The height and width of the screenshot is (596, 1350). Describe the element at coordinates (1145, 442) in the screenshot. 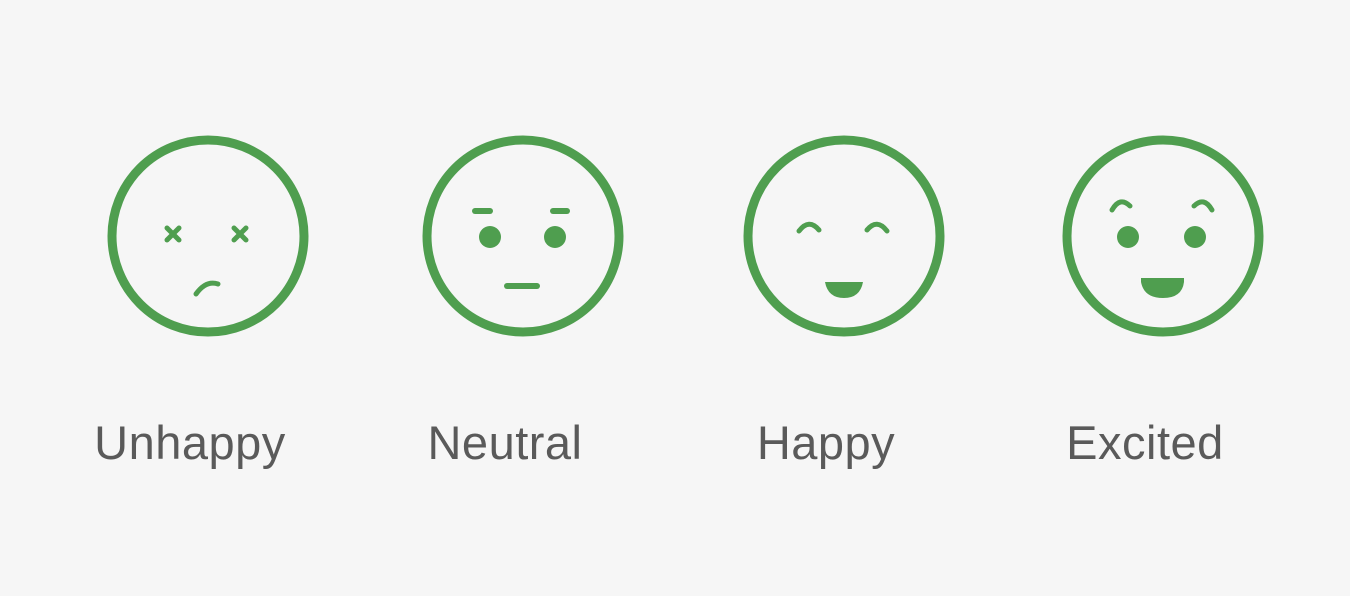

I see `mood-label-excited: Excited` at that location.